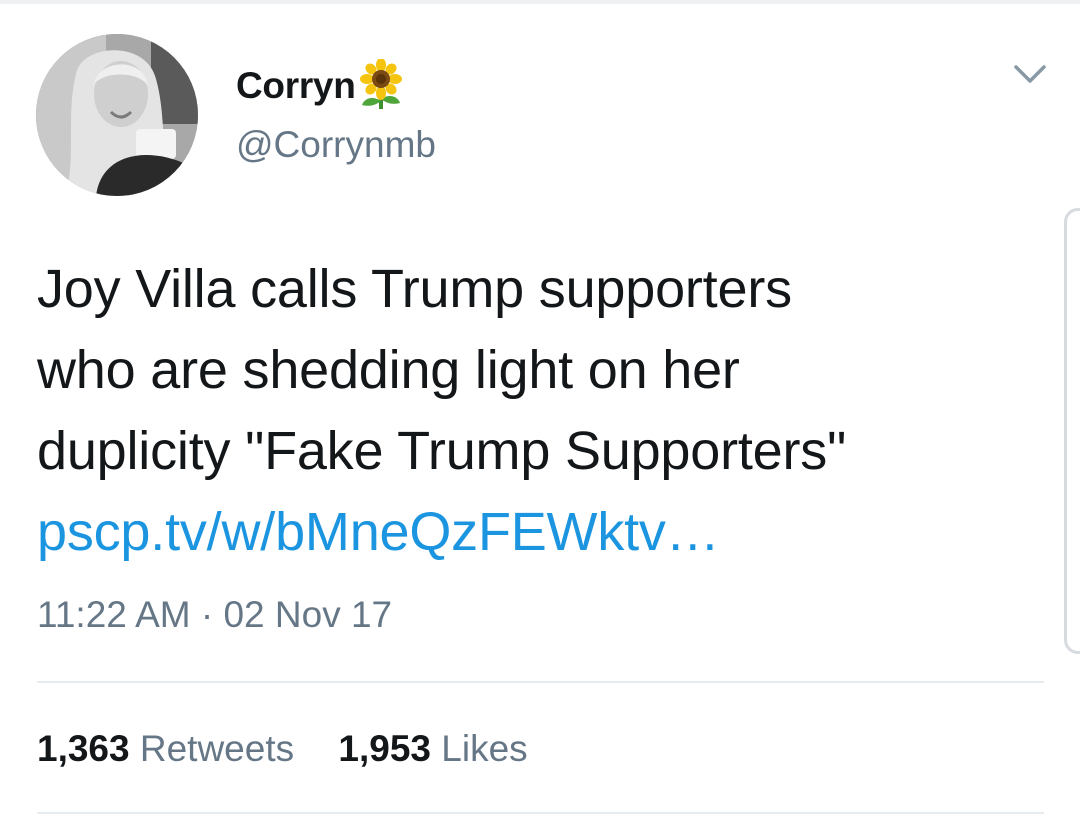 The width and height of the screenshot is (1080, 831). I want to click on author-name-row: Corryn, so click(320, 84).